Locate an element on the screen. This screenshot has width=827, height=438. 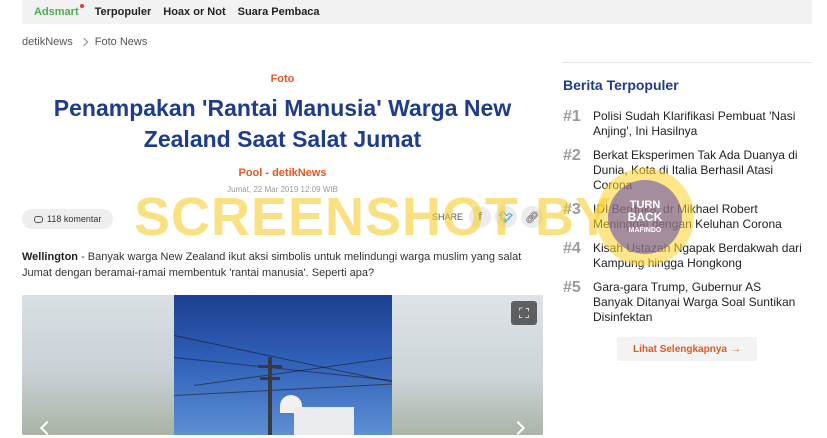
article-author: Pool - detikNews is located at coordinates (282, 173).